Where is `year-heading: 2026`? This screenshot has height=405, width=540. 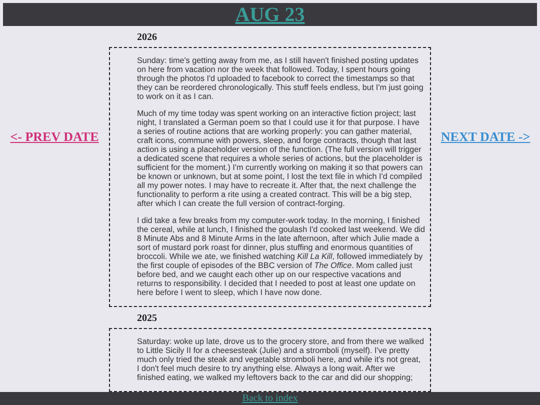 year-heading: 2026 is located at coordinates (147, 38).